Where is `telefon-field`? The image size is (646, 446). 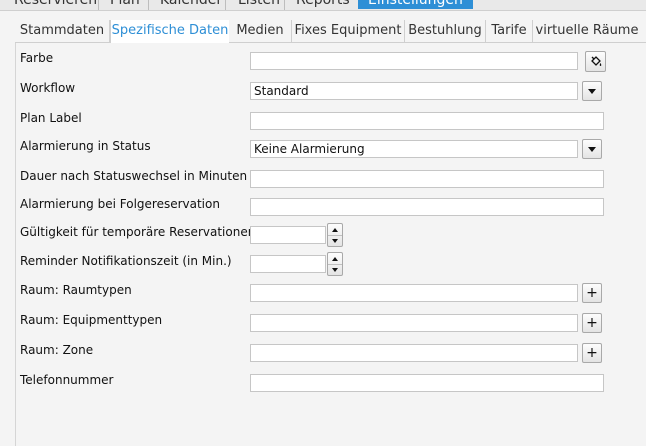 telefon-field is located at coordinates (427, 383).